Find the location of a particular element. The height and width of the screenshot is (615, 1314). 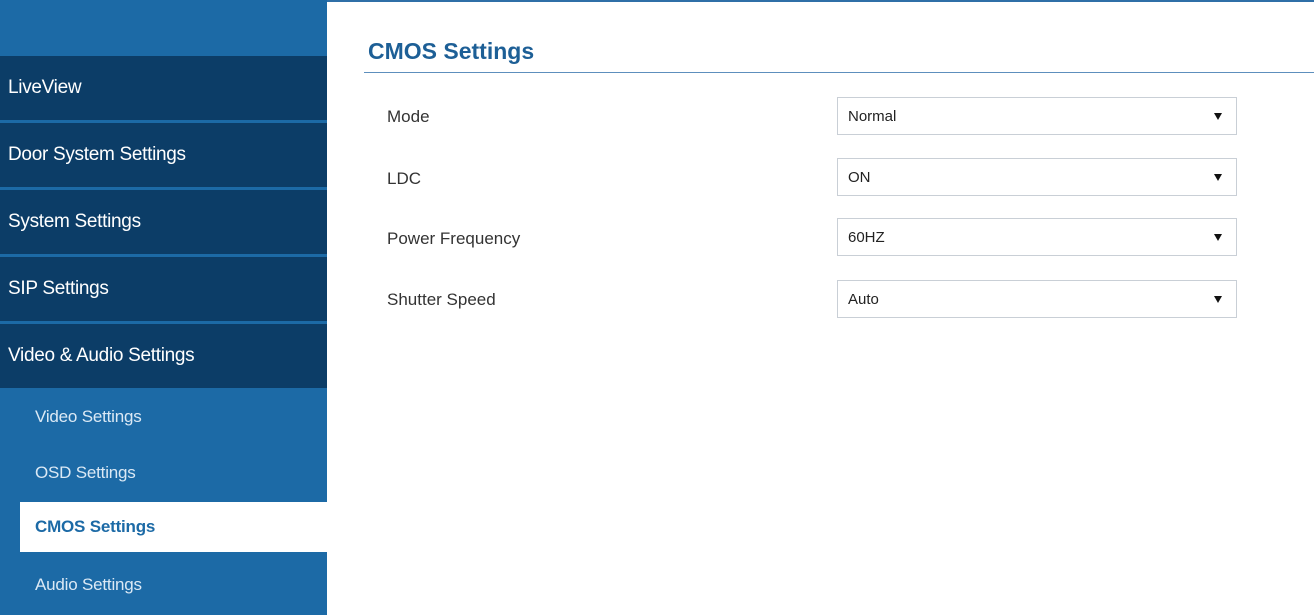

sidebar-item-label: Video & Audio Settings is located at coordinates (101, 355).